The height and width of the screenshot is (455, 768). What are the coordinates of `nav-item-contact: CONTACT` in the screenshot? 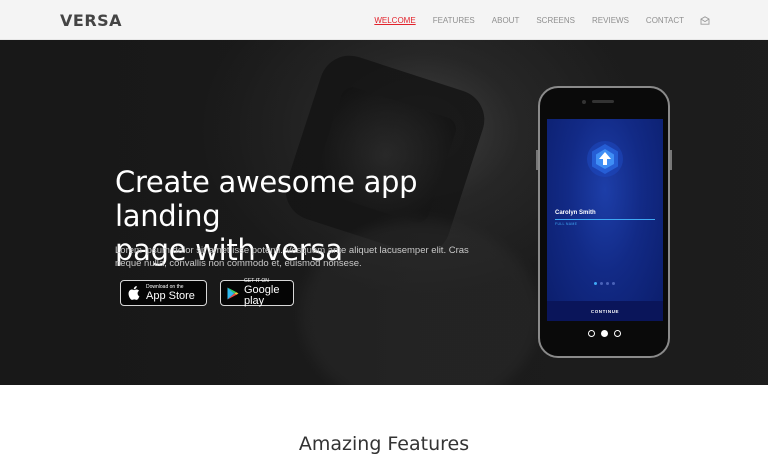 It's located at (665, 20).